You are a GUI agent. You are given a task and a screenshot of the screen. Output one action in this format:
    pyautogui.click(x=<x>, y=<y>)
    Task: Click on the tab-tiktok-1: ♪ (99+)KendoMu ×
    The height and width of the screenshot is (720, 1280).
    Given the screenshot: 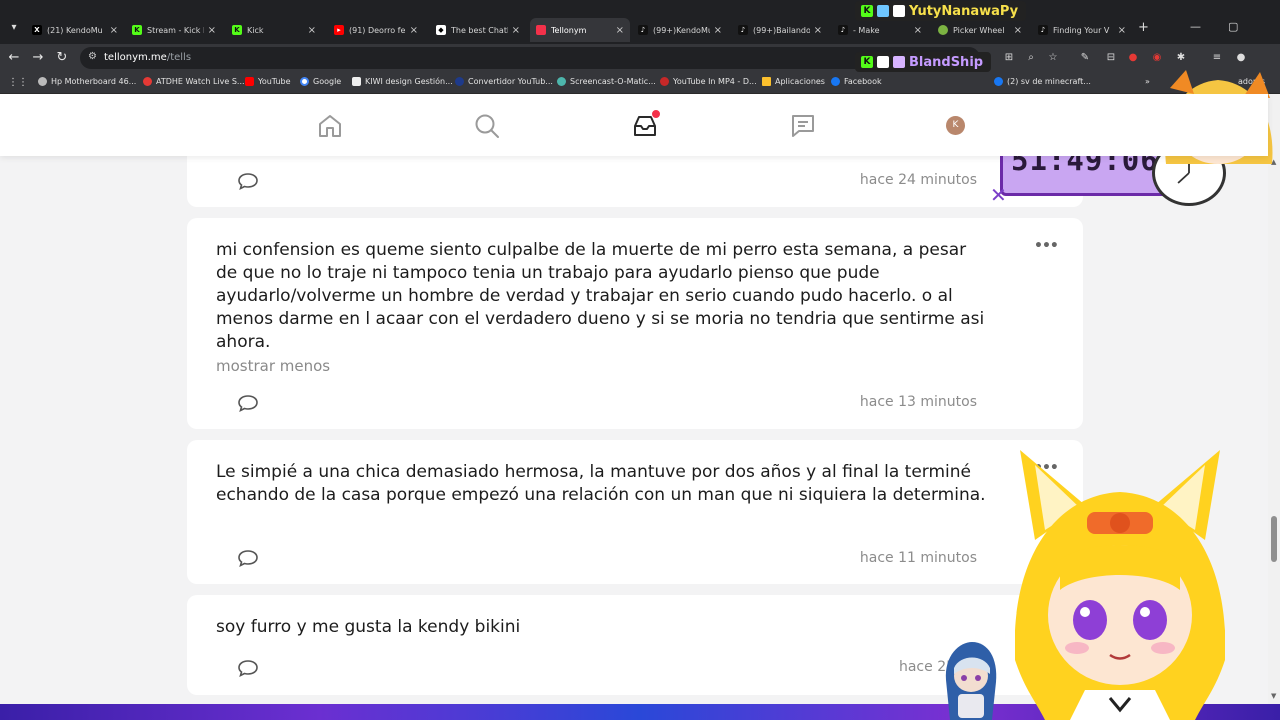 What is the action you would take?
    pyautogui.click(x=680, y=30)
    